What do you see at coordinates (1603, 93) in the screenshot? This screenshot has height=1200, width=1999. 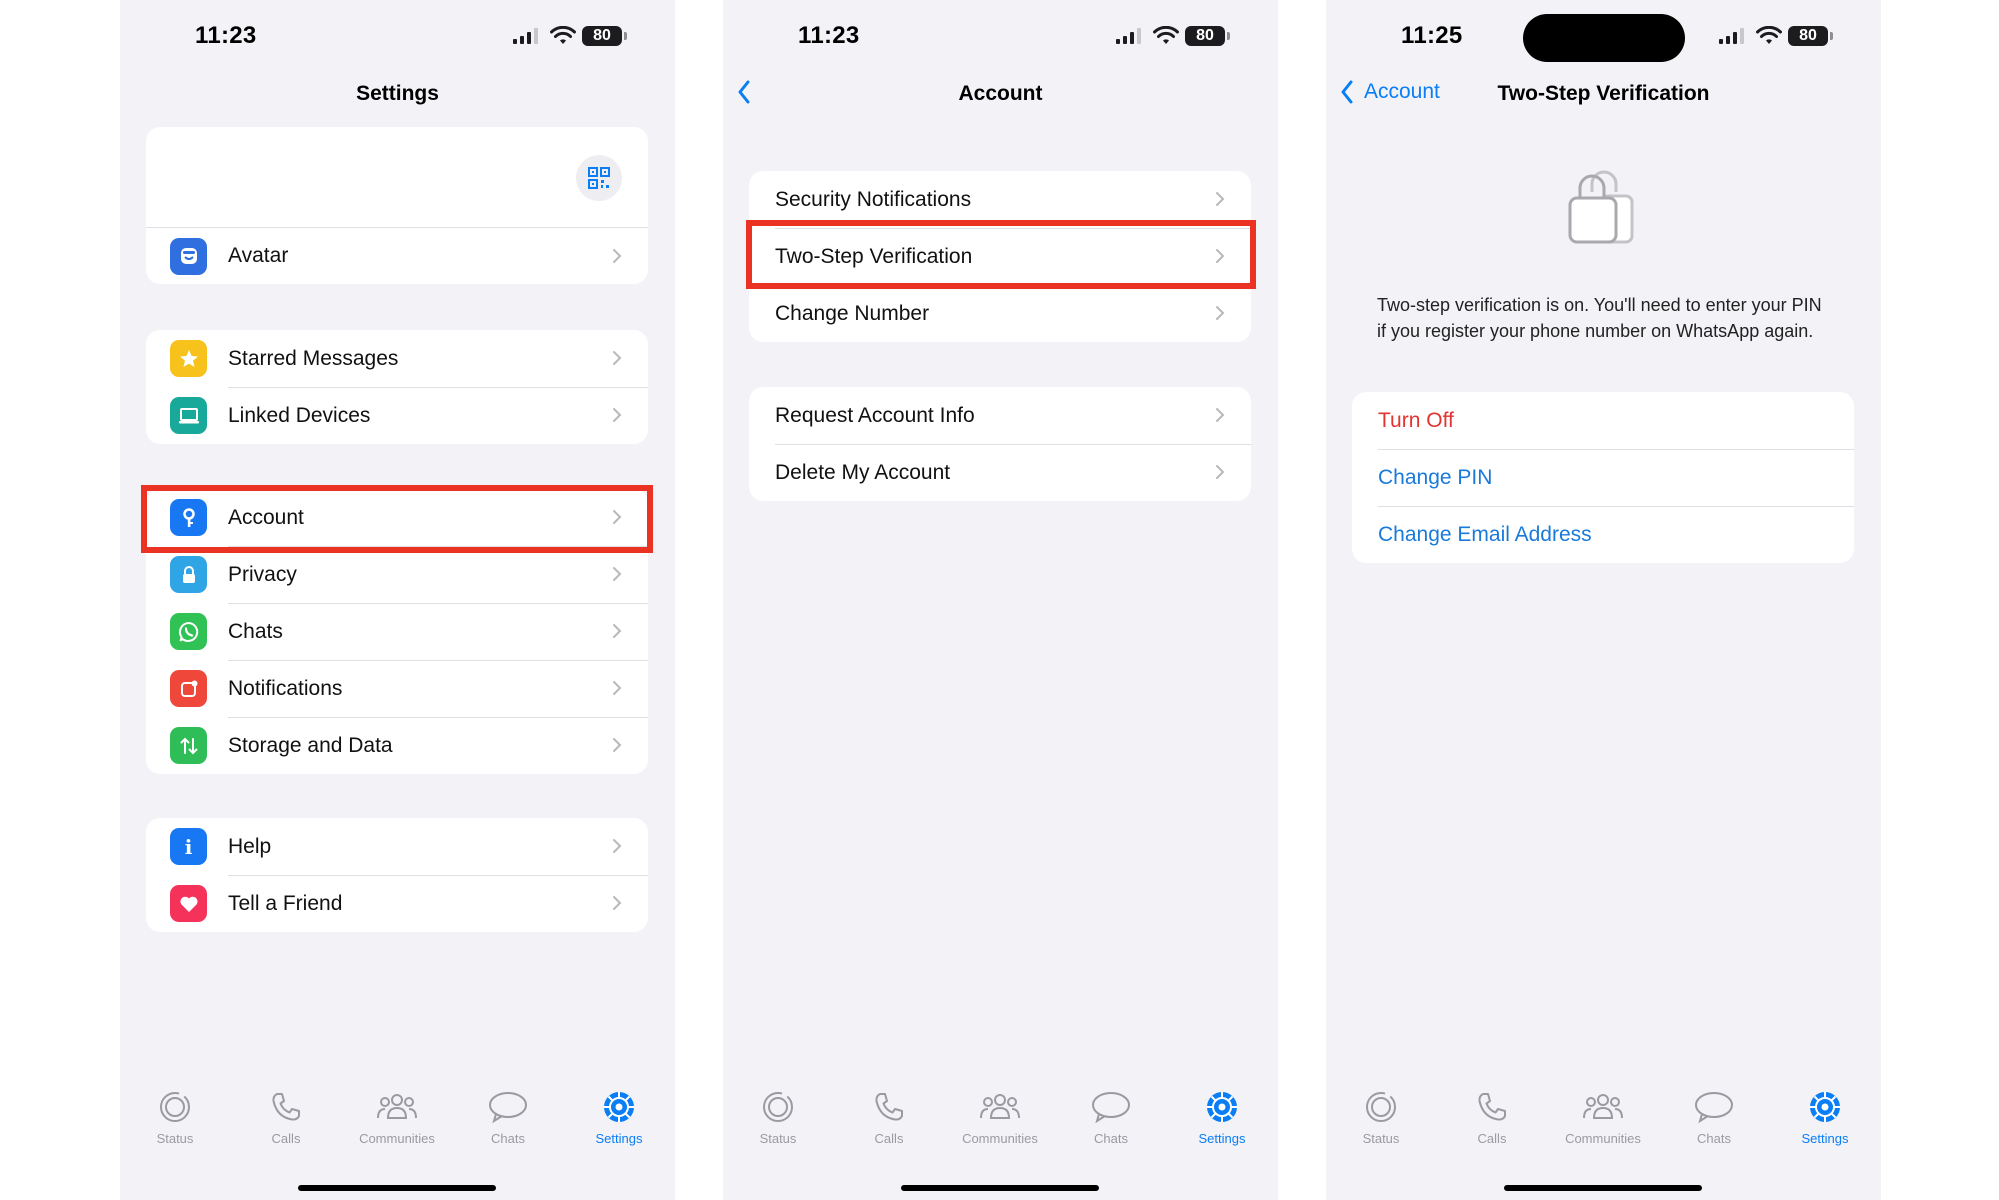 I see `page-title: Two-Step Verification` at bounding box center [1603, 93].